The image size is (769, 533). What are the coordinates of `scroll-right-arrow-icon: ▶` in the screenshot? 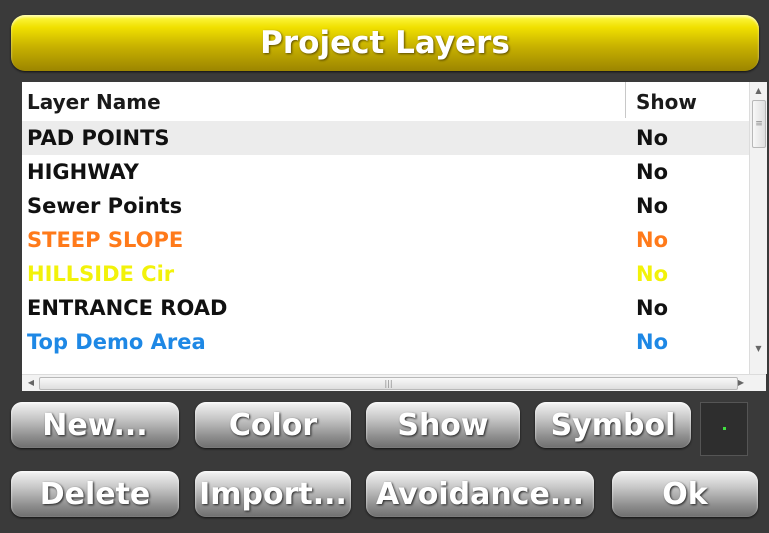 It's located at (741, 383).